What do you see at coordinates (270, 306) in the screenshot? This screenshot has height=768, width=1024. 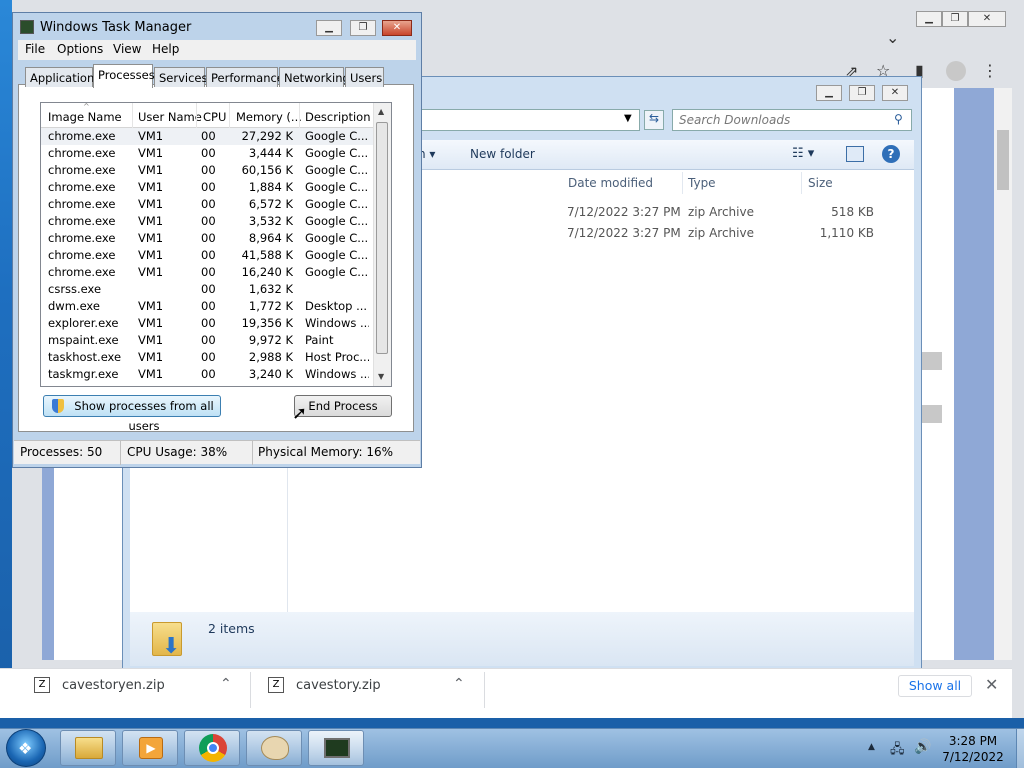 I see `process-memory: 1,772 K` at bounding box center [270, 306].